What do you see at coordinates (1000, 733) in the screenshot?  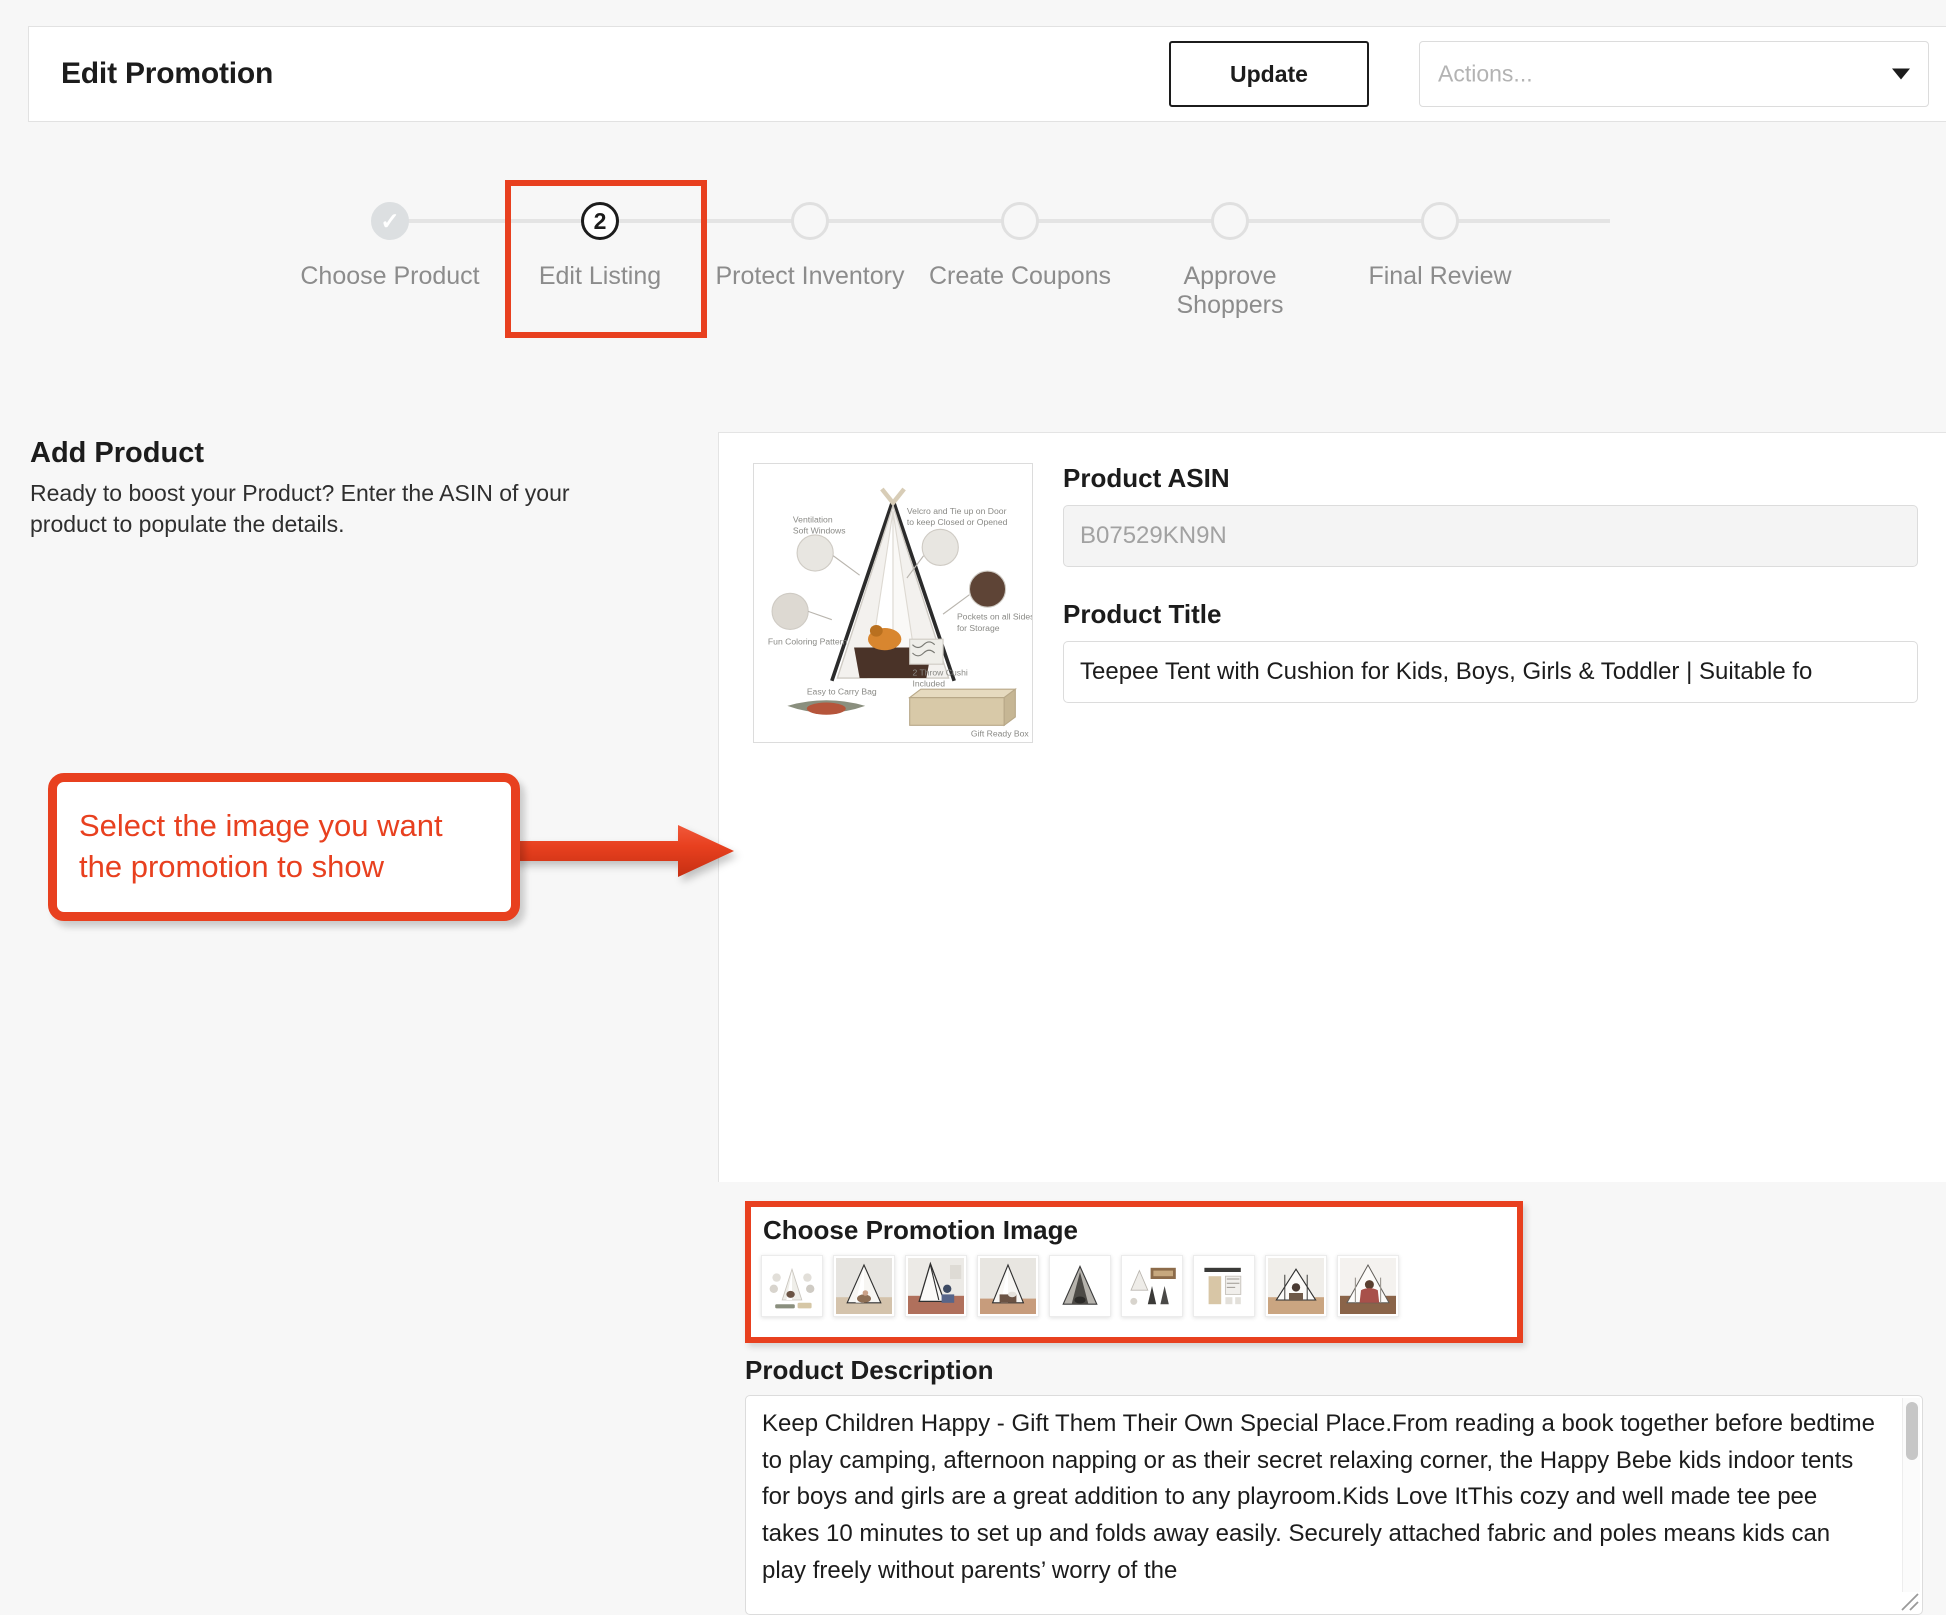 I see `svg-text: Gift Ready Box` at bounding box center [1000, 733].